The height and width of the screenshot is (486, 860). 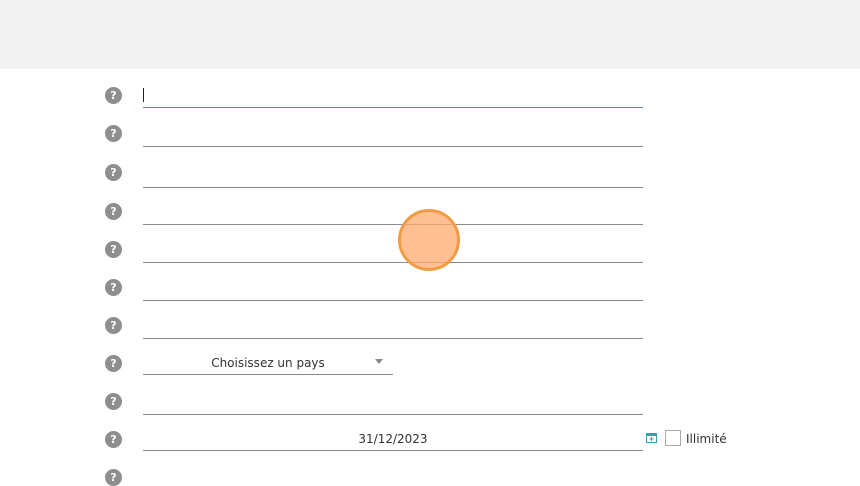 What do you see at coordinates (379, 361) in the screenshot?
I see `chevron-down-icon` at bounding box center [379, 361].